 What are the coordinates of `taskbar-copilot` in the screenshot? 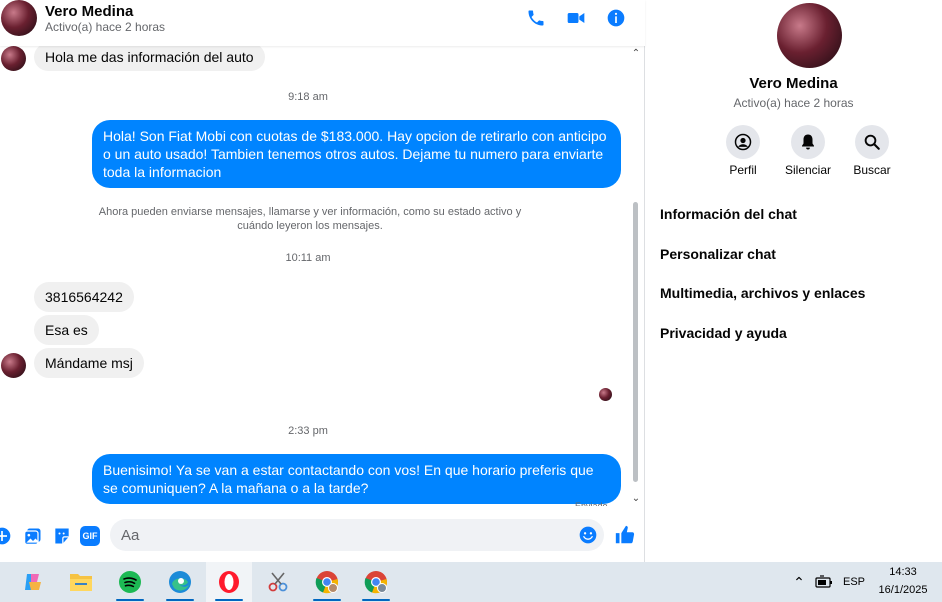 It's located at (33, 582).